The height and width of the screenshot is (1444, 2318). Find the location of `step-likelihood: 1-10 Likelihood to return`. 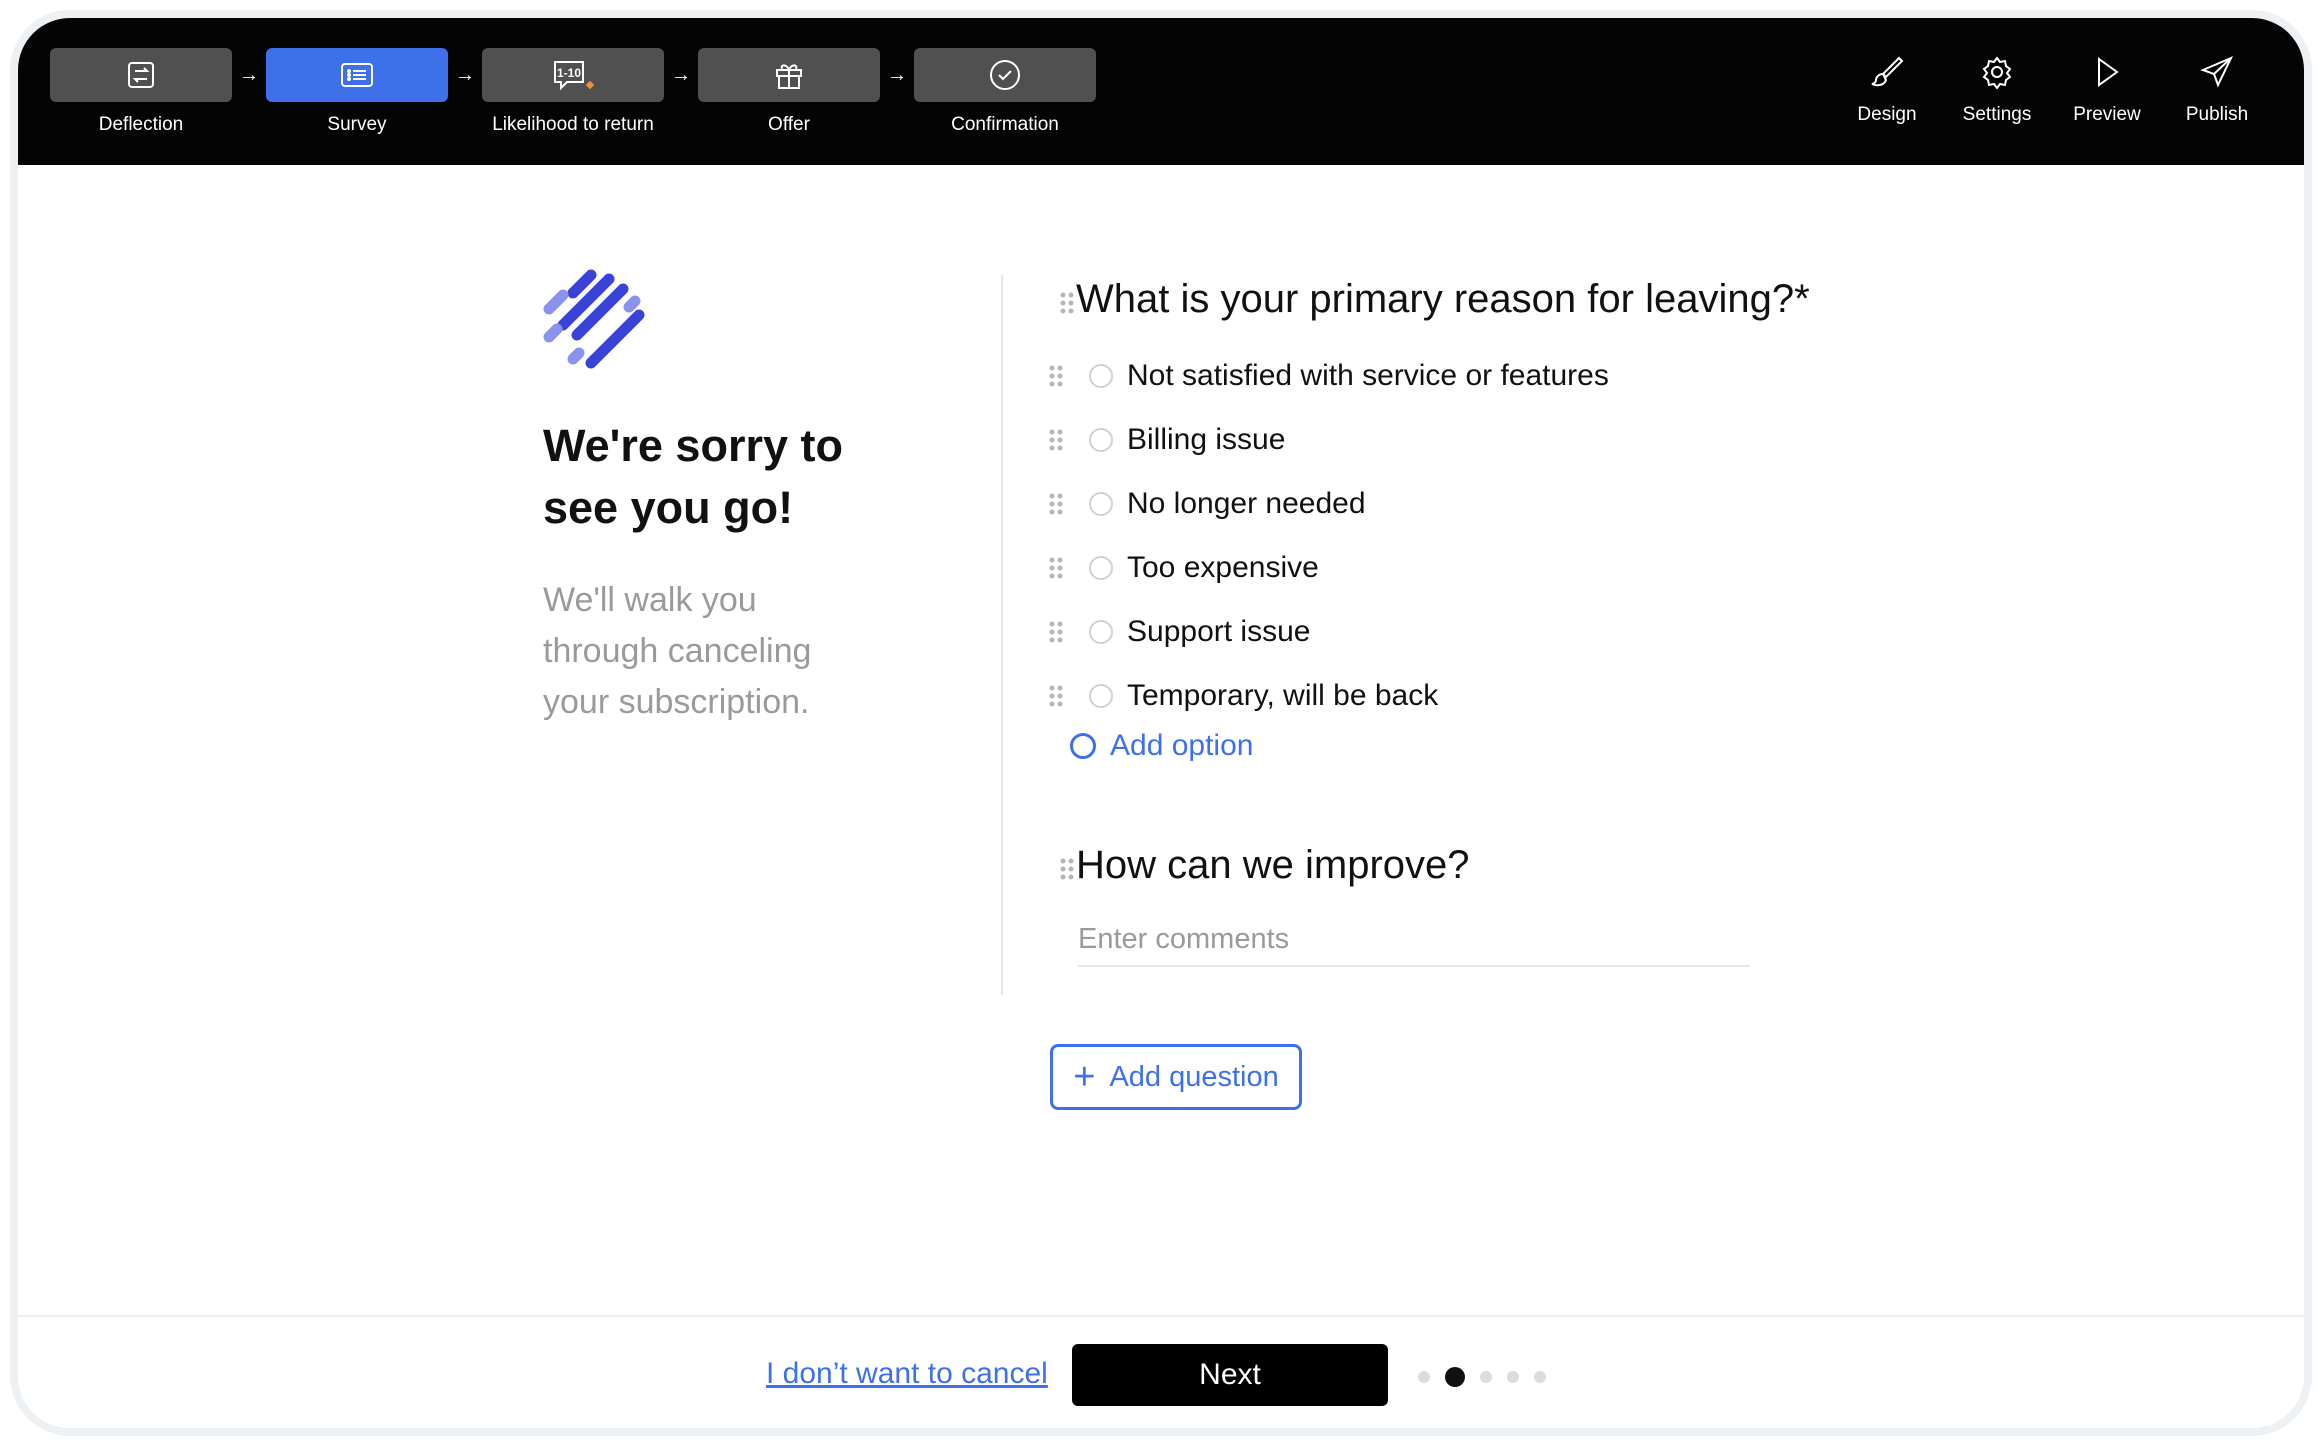

step-likelihood: 1-10 Likelihood to return is located at coordinates (573, 92).